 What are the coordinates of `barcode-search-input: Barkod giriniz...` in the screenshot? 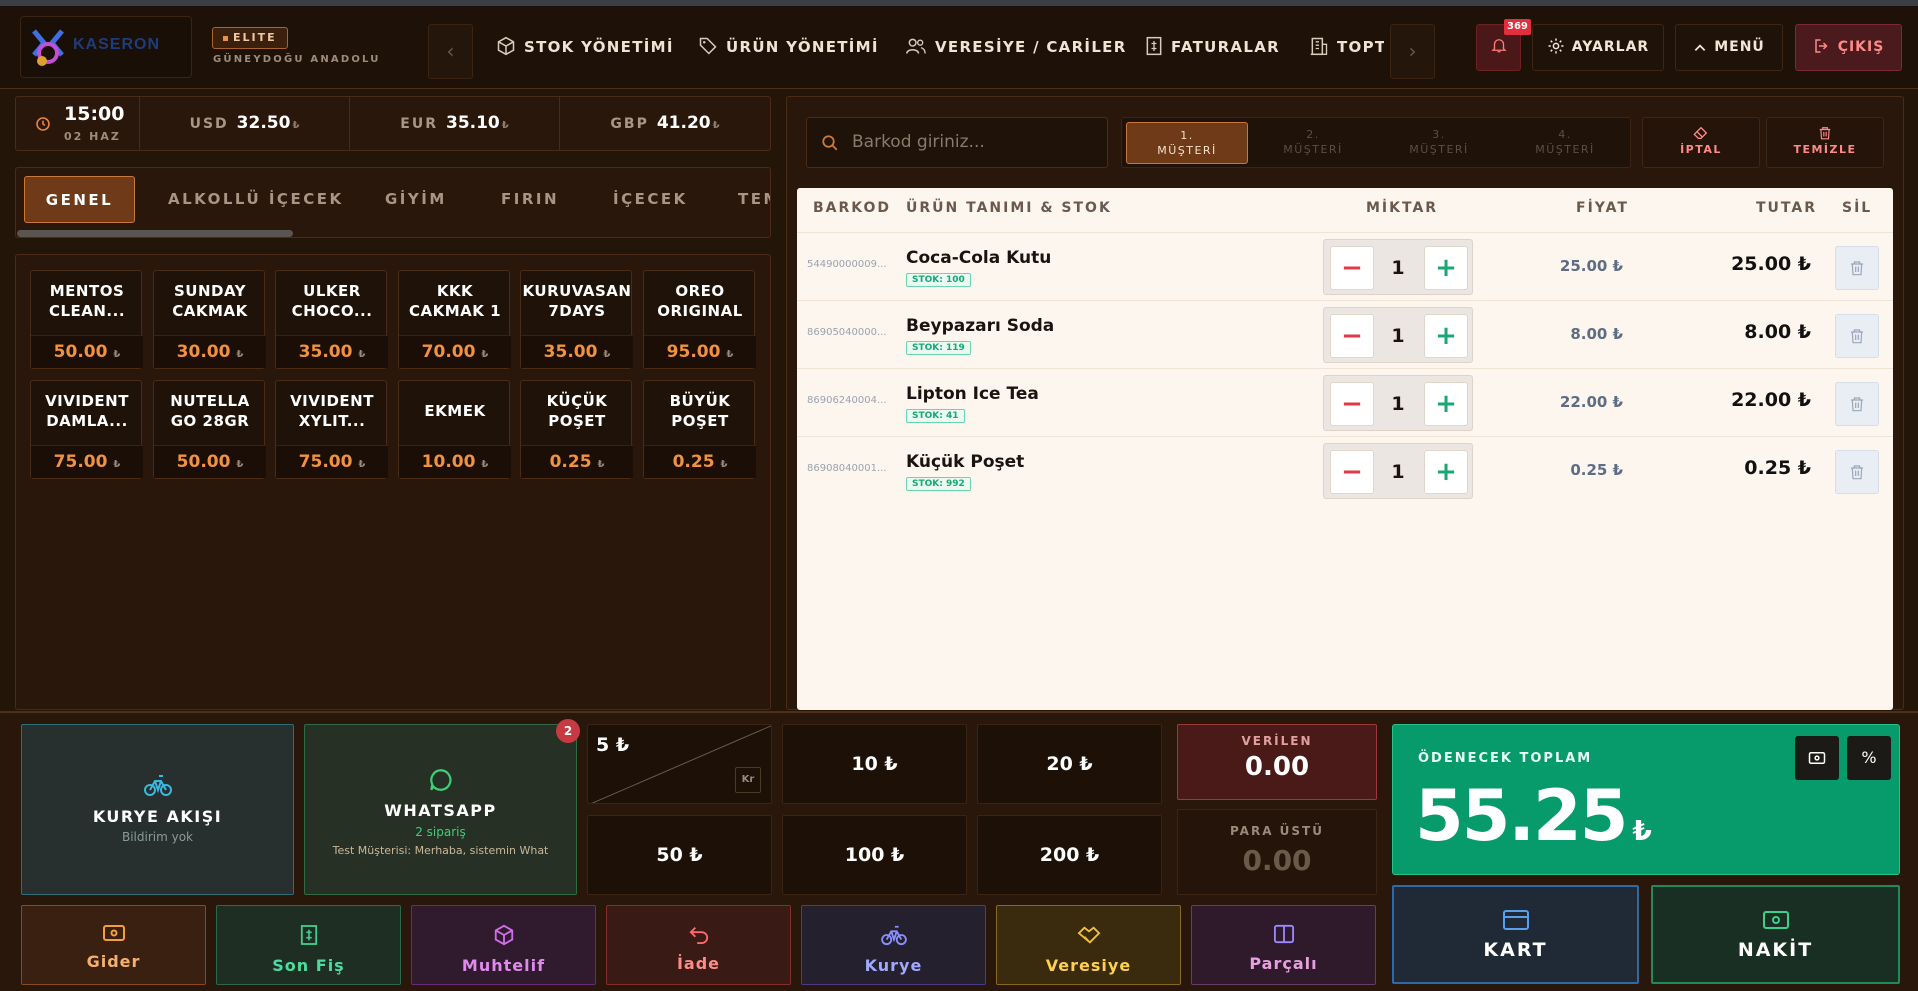 It's located at (957, 142).